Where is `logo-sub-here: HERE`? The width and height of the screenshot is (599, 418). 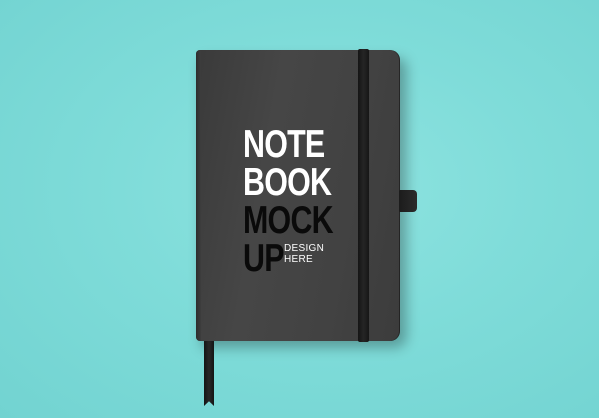 logo-sub-here: HERE is located at coordinates (298, 259).